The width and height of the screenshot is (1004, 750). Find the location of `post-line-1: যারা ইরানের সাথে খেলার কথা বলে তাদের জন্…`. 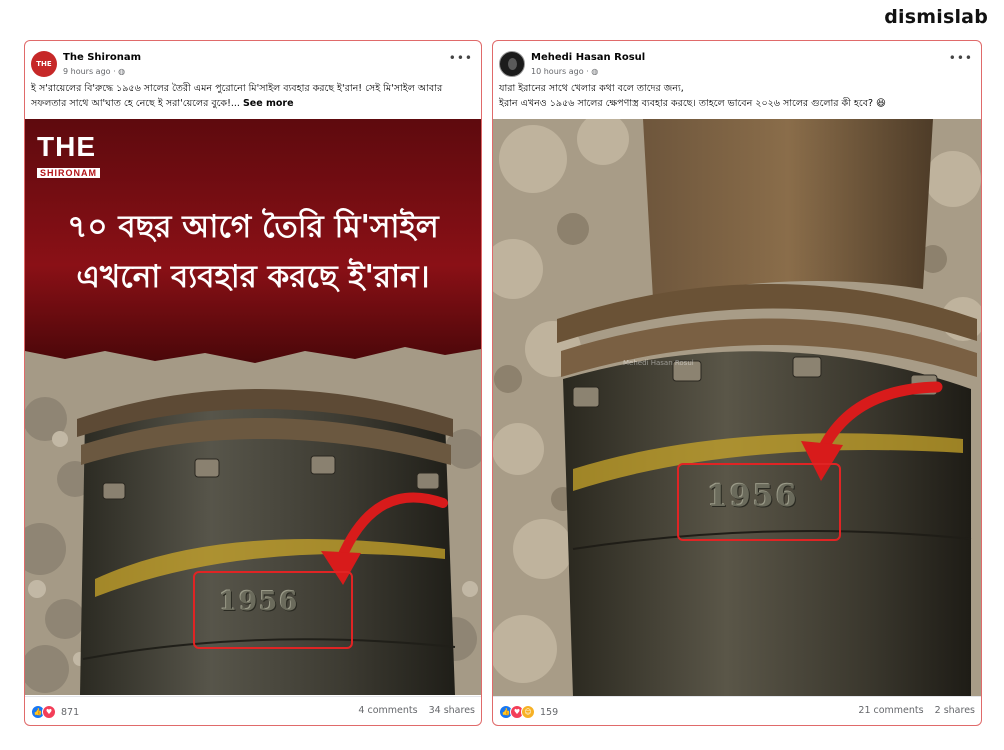

post-line-1: যারা ইরানের সাথে খেলার কথা বলে তাদের জন্… is located at coordinates (591, 88).